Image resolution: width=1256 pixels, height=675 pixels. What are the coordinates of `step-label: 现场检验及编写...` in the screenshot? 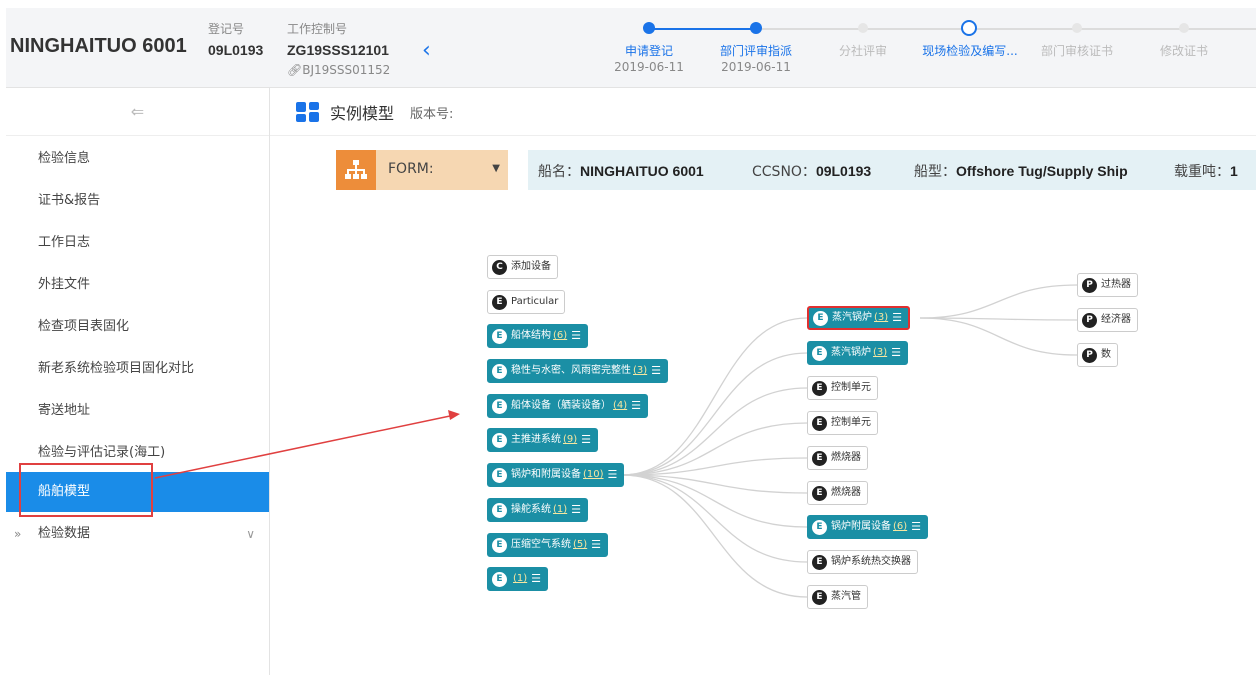 It's located at (970, 50).